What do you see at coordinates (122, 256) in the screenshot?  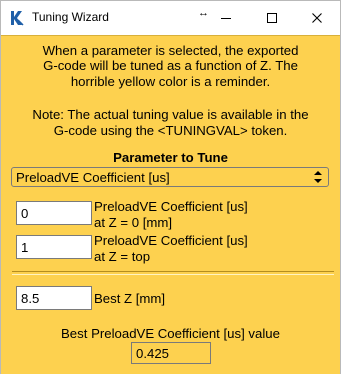 I see `ztop-label-line2: at Z = top` at bounding box center [122, 256].